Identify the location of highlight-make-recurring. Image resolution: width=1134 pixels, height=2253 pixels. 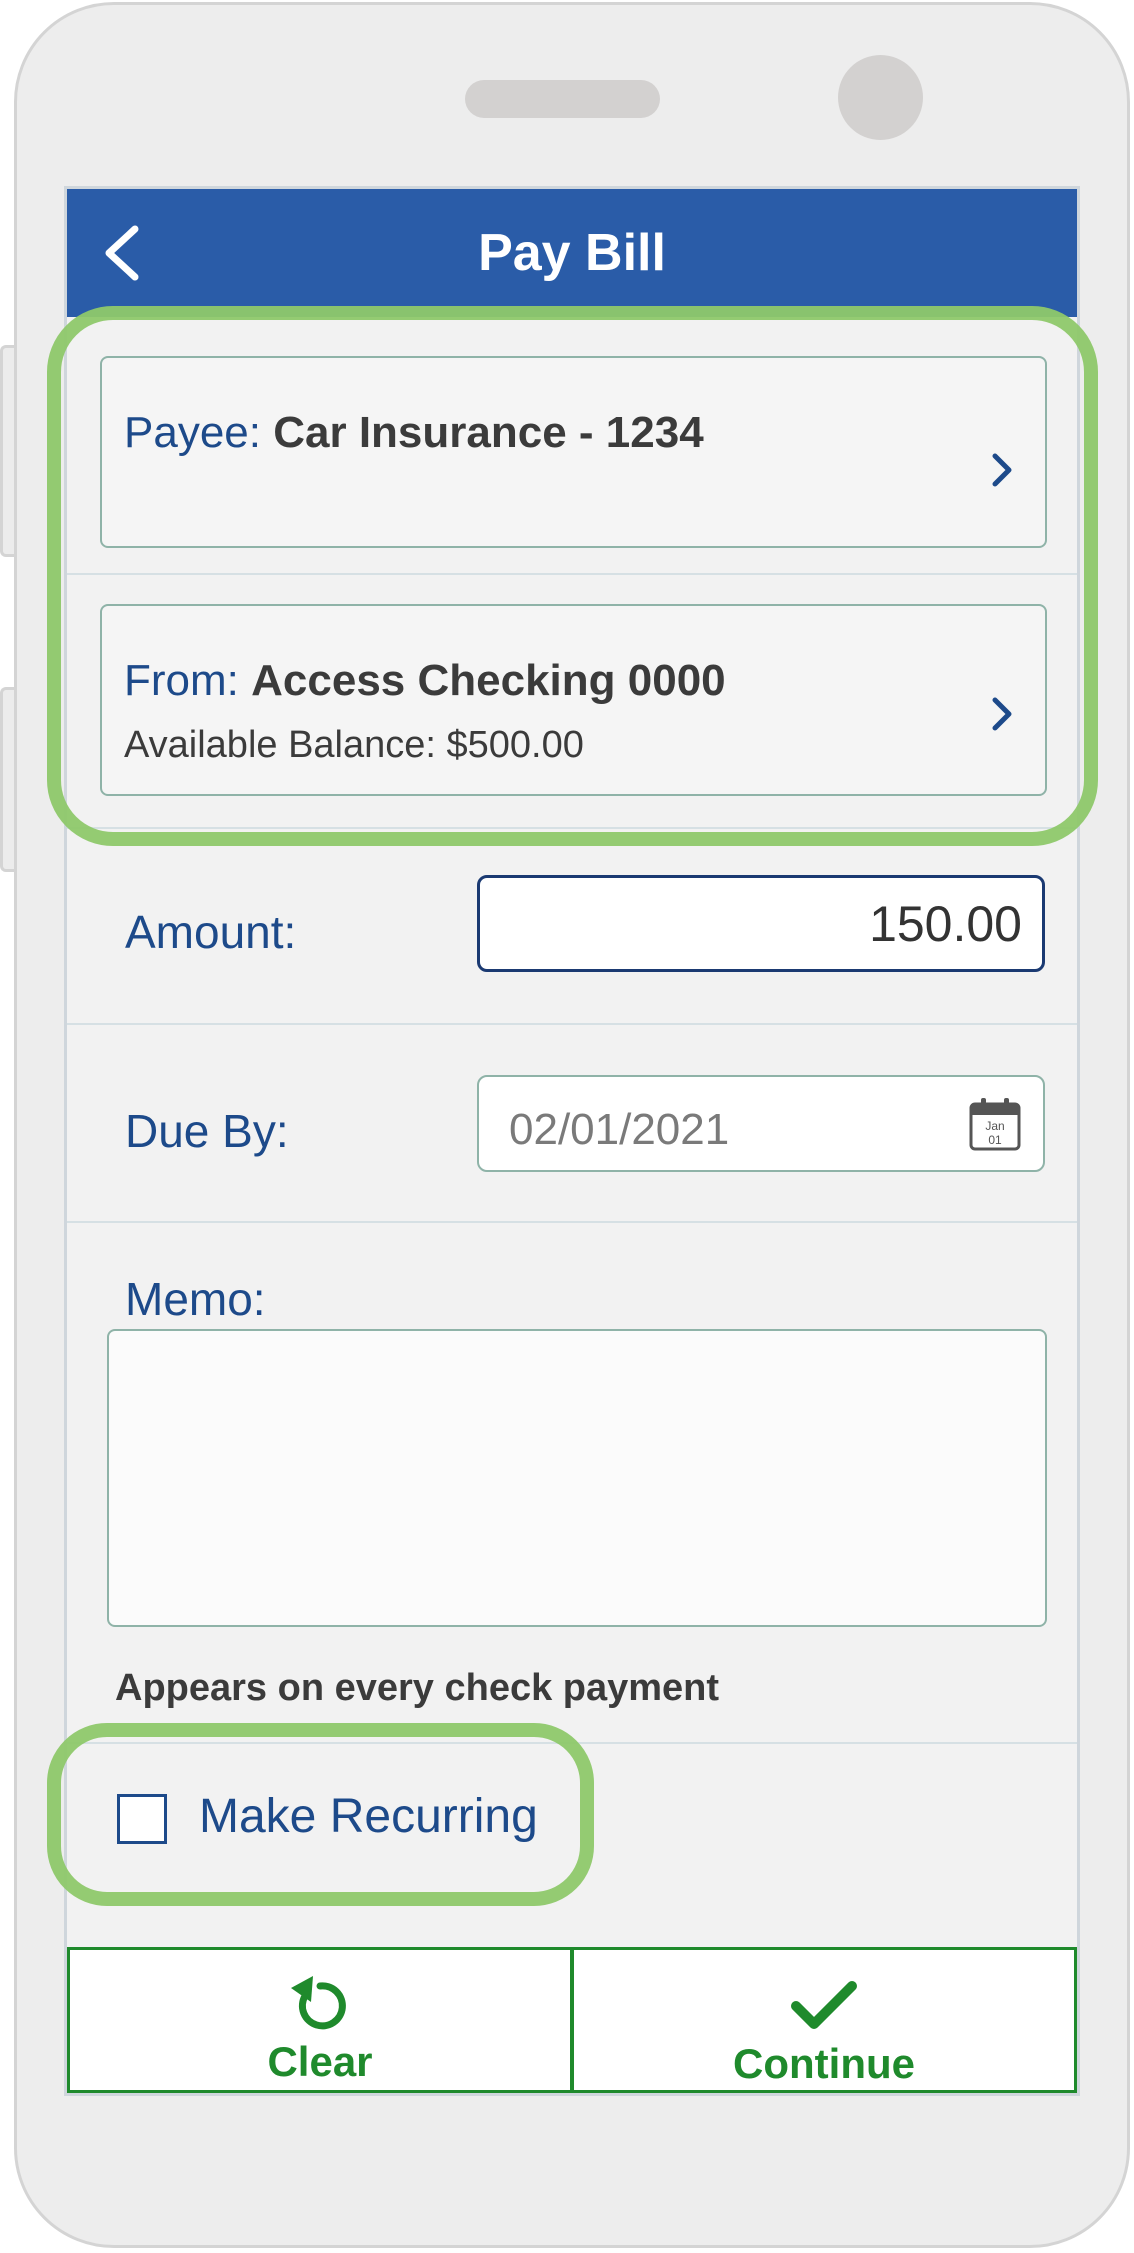
(320, 1814).